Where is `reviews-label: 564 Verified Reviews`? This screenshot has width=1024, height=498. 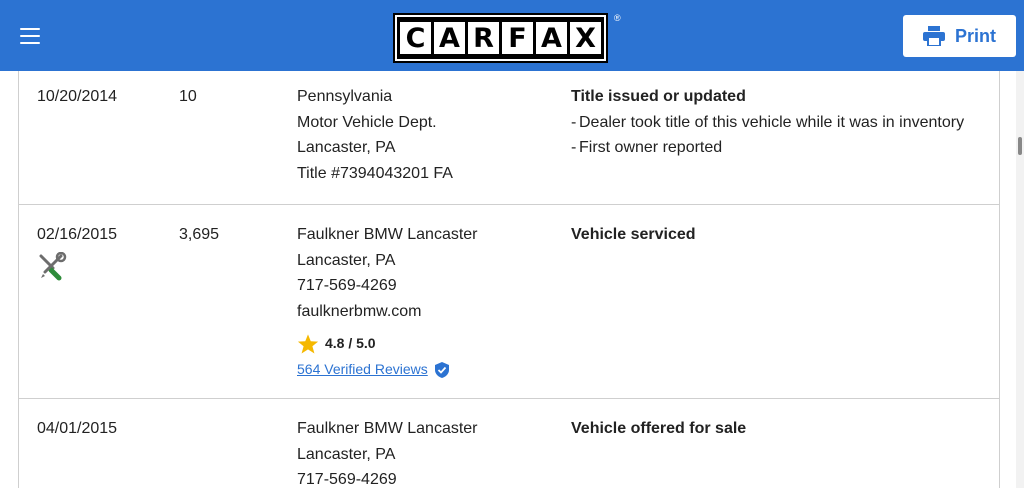
reviews-label: 564 Verified Reviews is located at coordinates (362, 370).